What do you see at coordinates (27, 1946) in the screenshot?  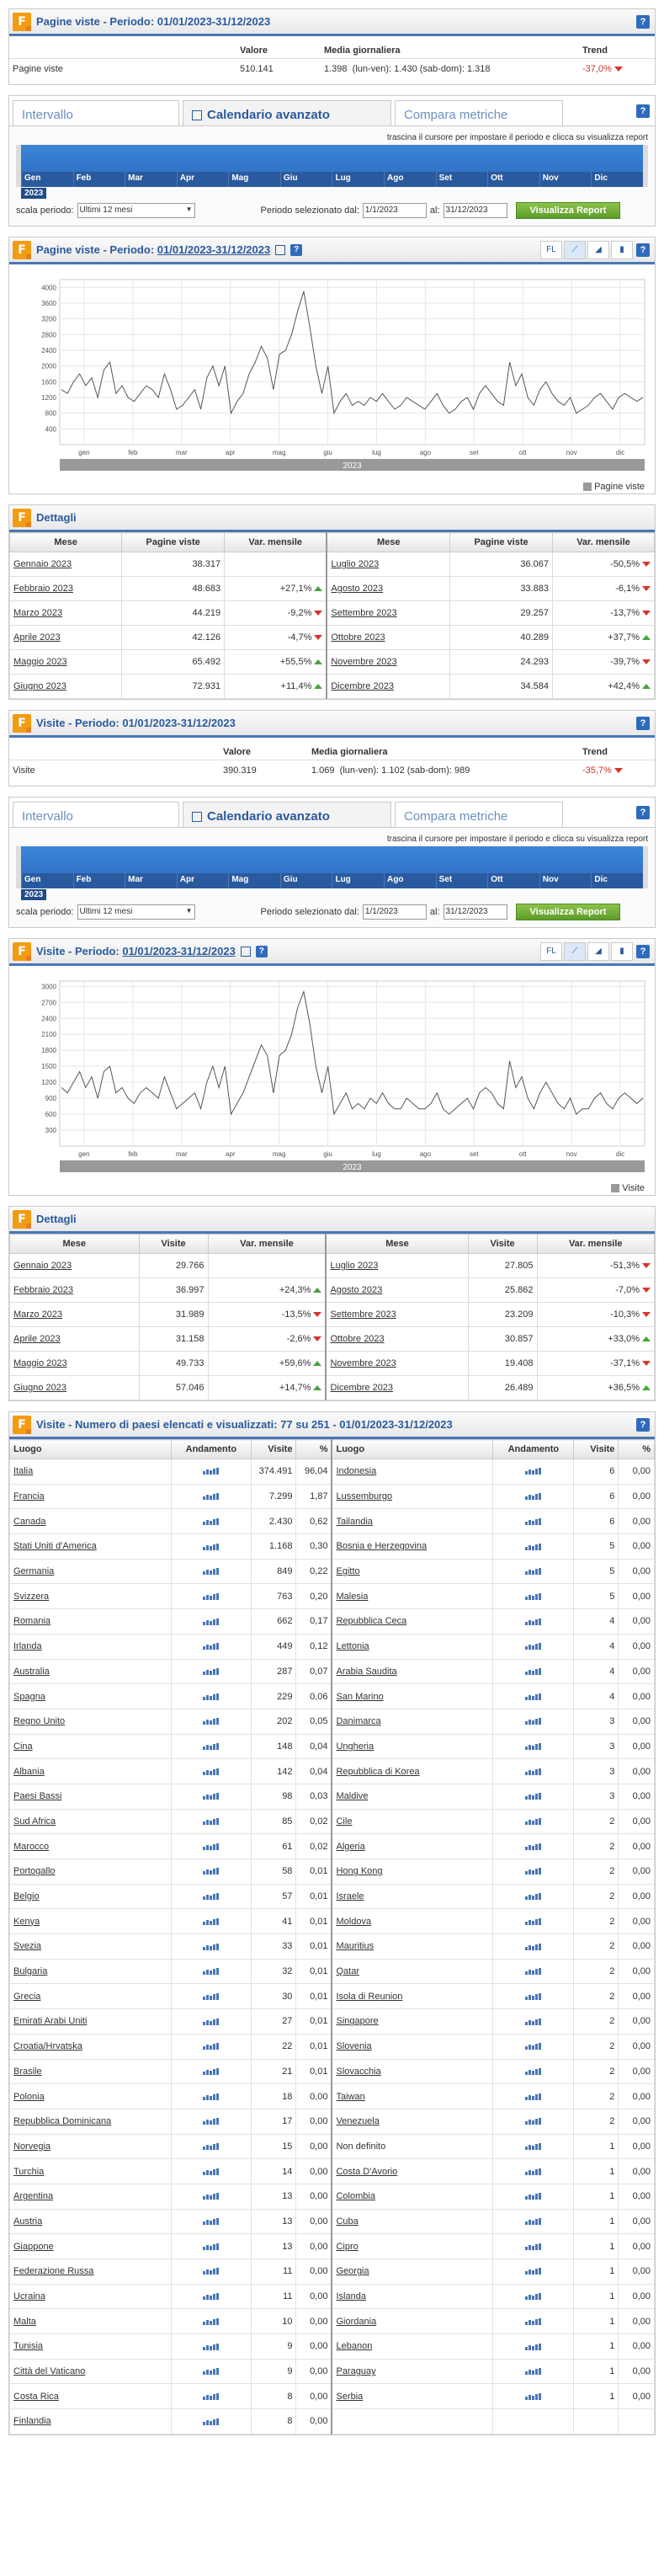 I see `country-link: Svezia` at bounding box center [27, 1946].